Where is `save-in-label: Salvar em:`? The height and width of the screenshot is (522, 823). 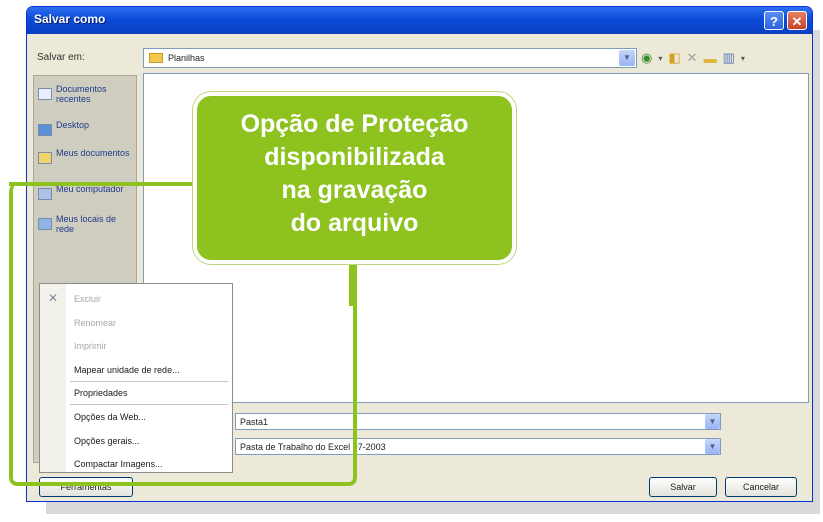
save-in-label: Salvar em: is located at coordinates (61, 57).